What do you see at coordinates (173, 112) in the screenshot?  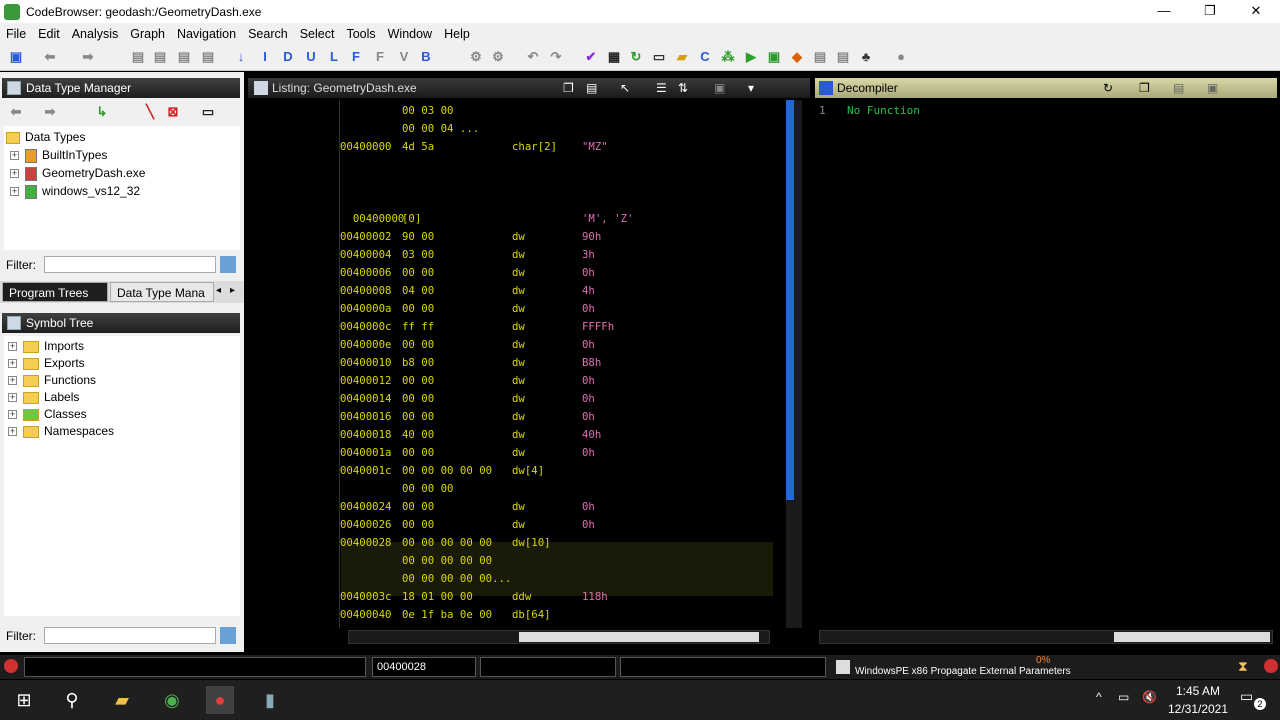 I see `dt-archive-icon: ⊠` at bounding box center [173, 112].